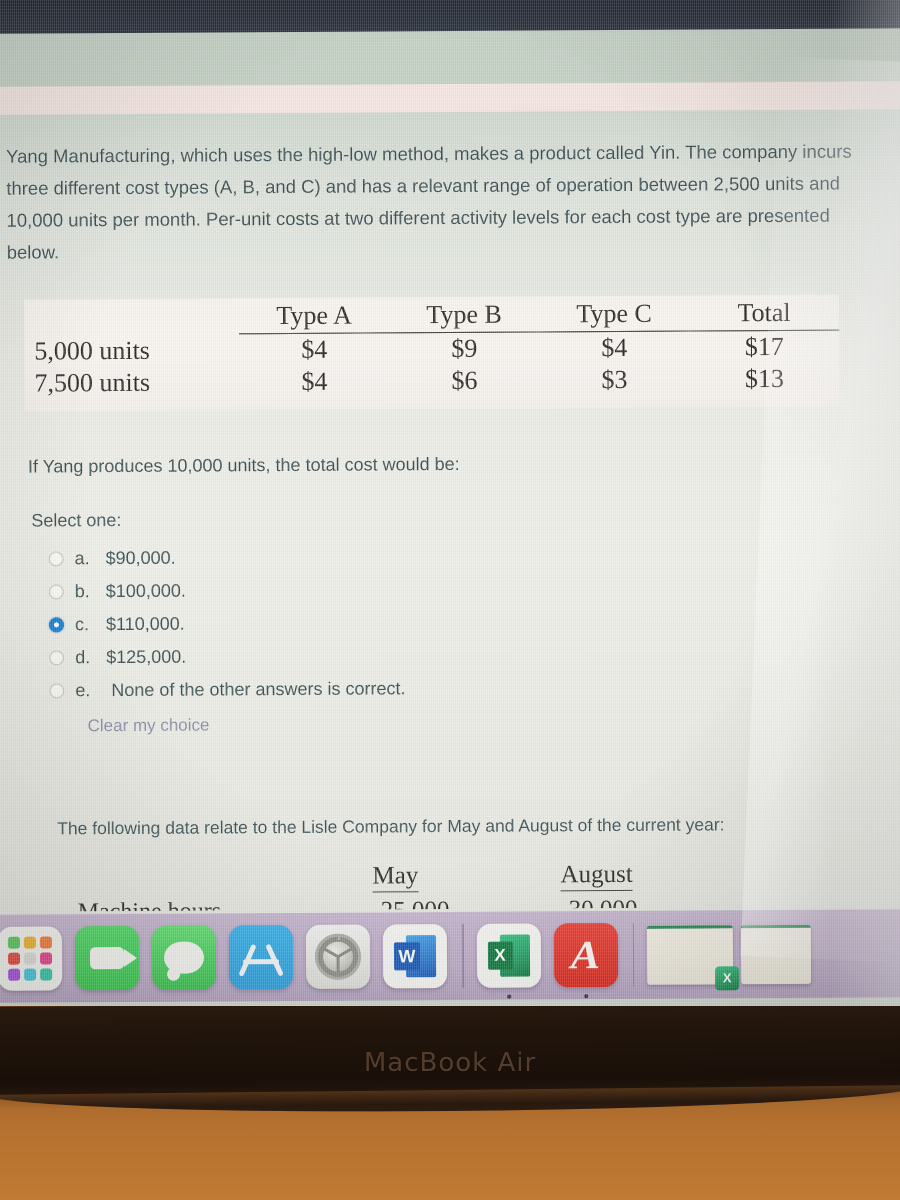 Image resolution: width=900 pixels, height=1200 pixels. Describe the element at coordinates (83, 657) in the screenshot. I see `option-letter-d: d.` at that location.